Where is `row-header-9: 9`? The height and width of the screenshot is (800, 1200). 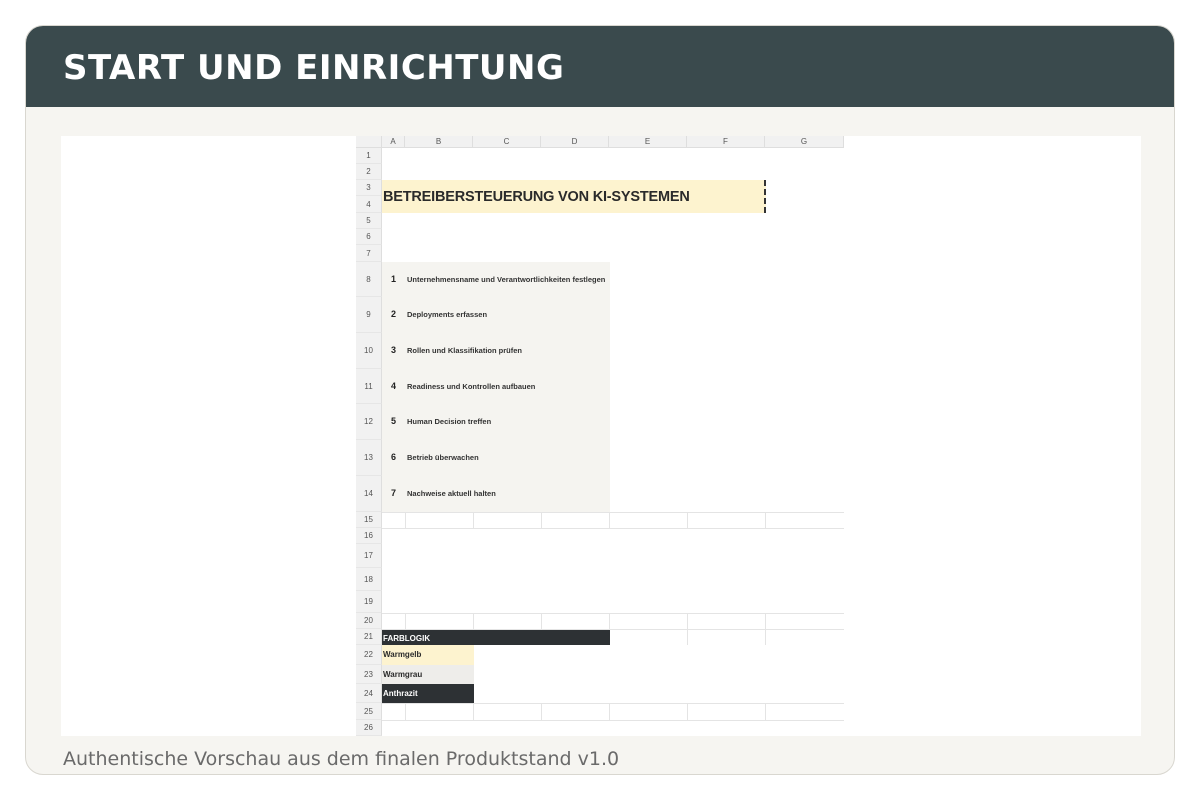 row-header-9: 9 is located at coordinates (369, 315).